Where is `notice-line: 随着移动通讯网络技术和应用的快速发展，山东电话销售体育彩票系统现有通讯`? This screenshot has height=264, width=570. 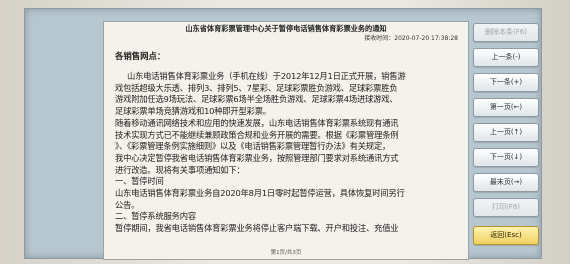 notice-line: 随着移动通讯网络技术和应用的快速发展，山东电话销售体育彩票系统现有通讯 is located at coordinates (257, 122).